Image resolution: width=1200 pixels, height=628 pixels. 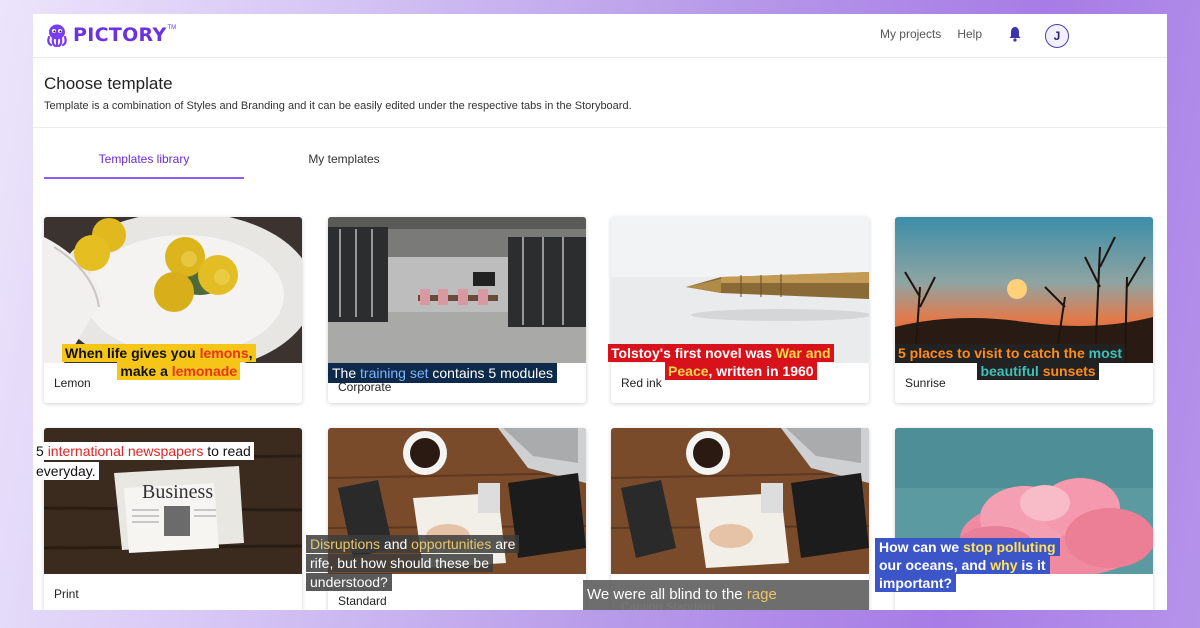 I want to click on page-title: Choose template, so click(x=108, y=83).